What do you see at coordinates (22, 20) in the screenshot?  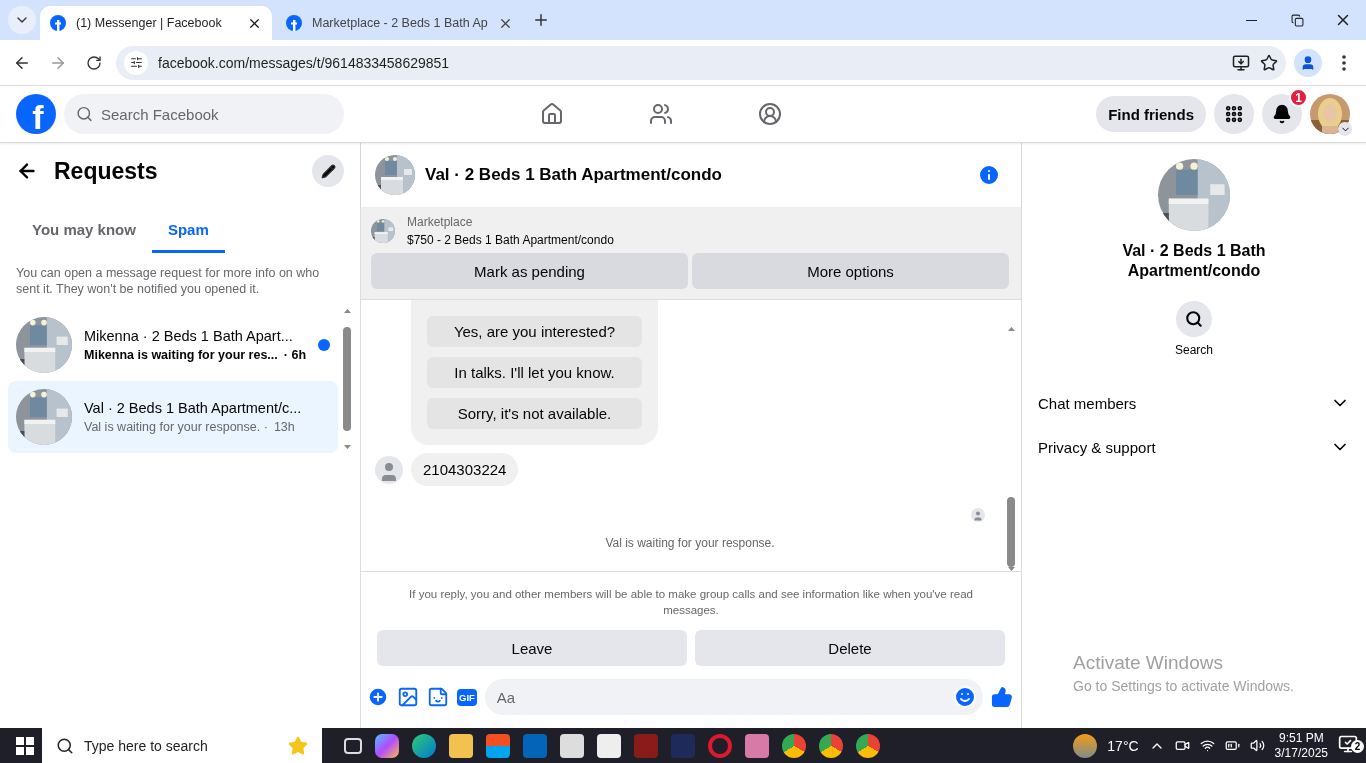 I see `tab-list-button` at bounding box center [22, 20].